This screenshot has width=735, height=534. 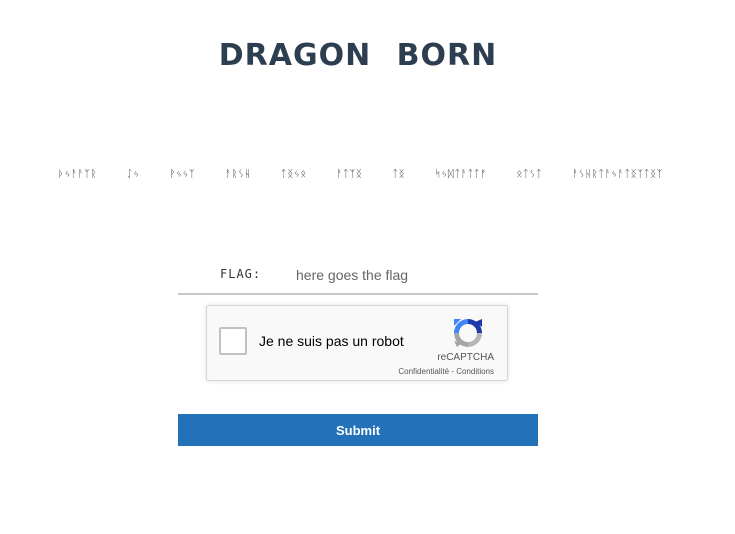 I want to click on flag-input, so click(x=411, y=275).